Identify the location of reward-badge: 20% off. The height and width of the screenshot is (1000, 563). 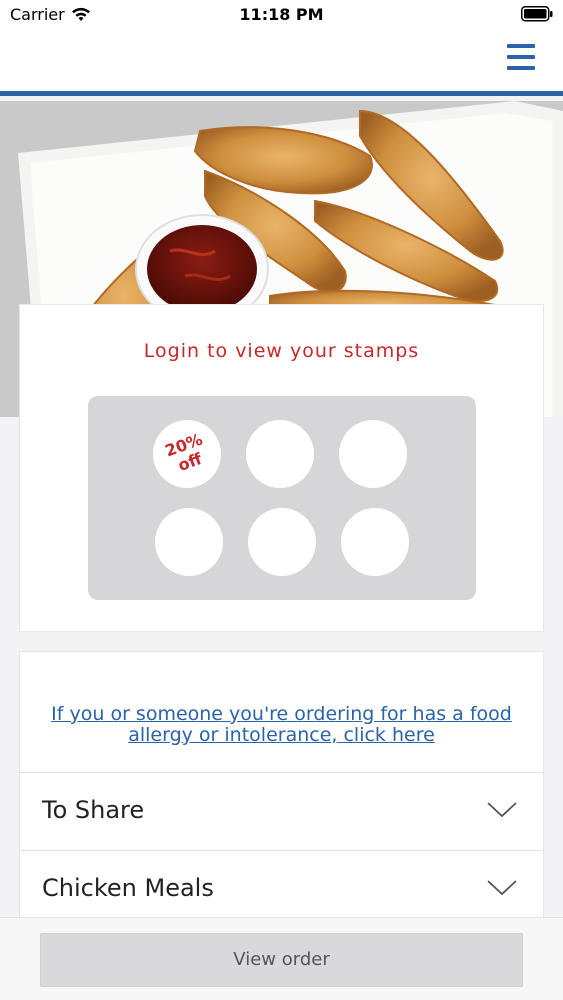
(186, 453).